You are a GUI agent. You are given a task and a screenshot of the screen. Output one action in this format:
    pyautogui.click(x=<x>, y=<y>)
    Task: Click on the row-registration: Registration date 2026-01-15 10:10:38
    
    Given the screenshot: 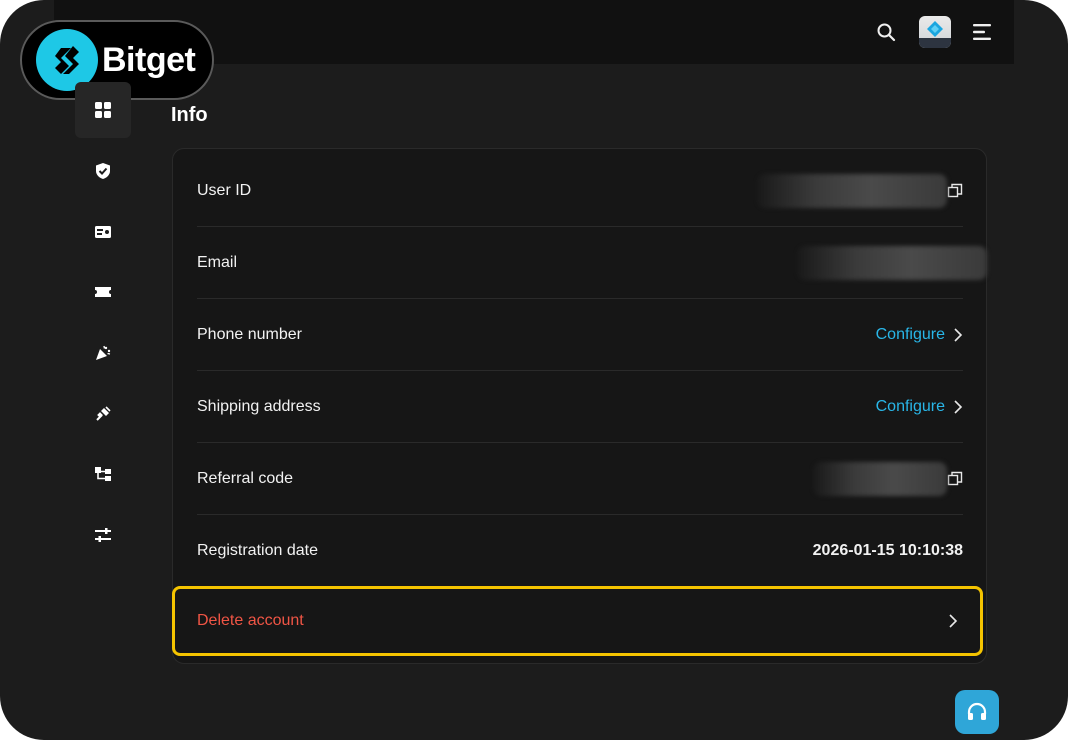 What is the action you would take?
    pyautogui.click(x=580, y=551)
    